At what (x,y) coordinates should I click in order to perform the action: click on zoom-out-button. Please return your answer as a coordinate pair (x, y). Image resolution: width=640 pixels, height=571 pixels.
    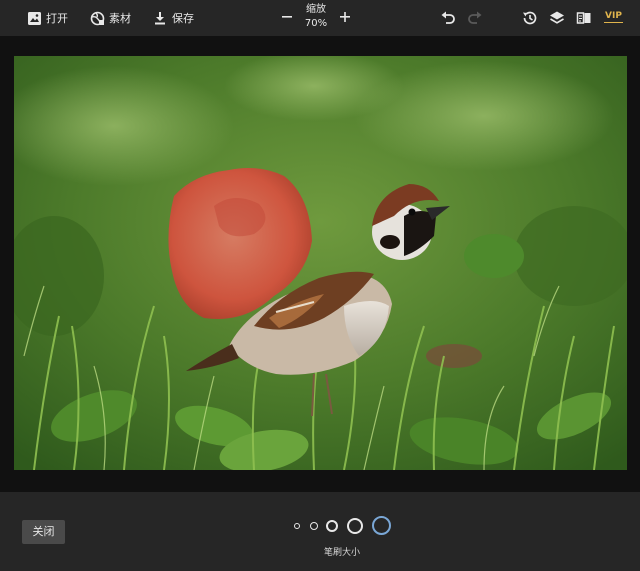
    Looking at the image, I should click on (287, 17).